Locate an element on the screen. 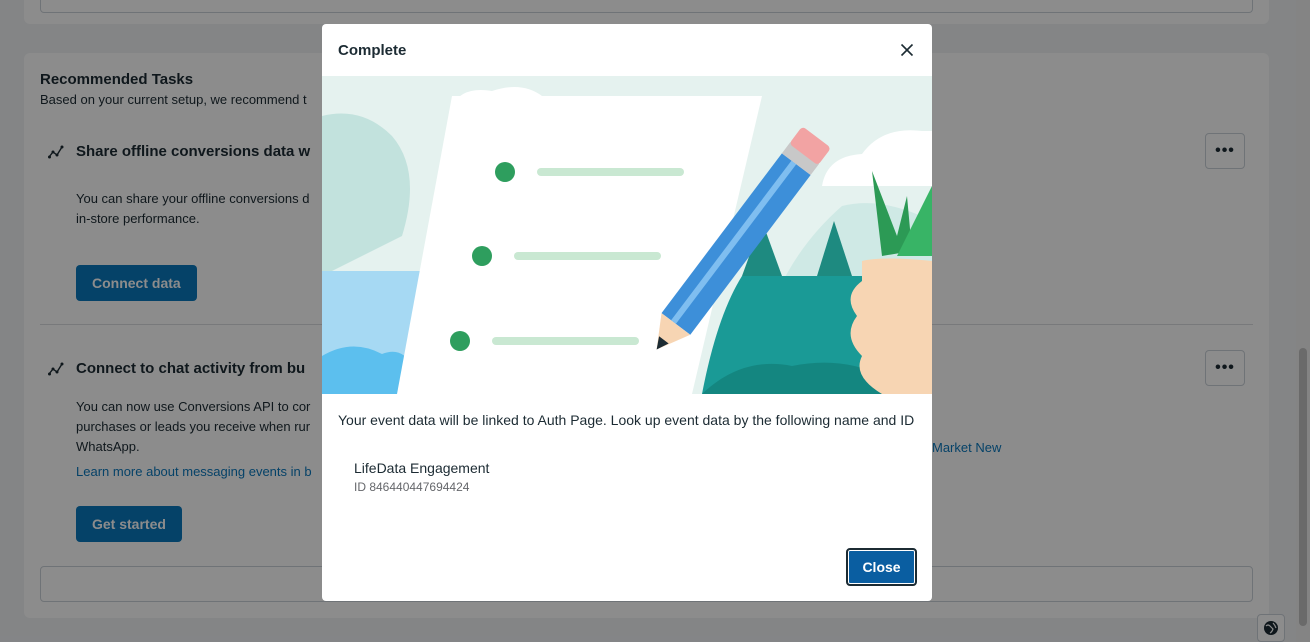 The image size is (1310, 642). close-icon is located at coordinates (907, 50).